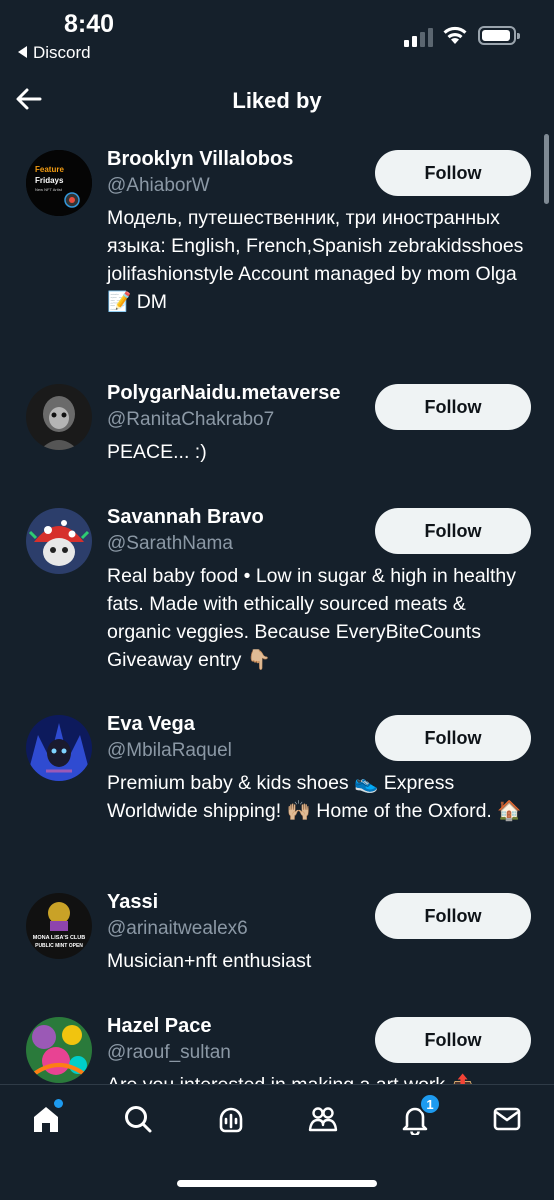 This screenshot has width=554, height=1200. I want to click on home-indicator, so click(277, 1183).